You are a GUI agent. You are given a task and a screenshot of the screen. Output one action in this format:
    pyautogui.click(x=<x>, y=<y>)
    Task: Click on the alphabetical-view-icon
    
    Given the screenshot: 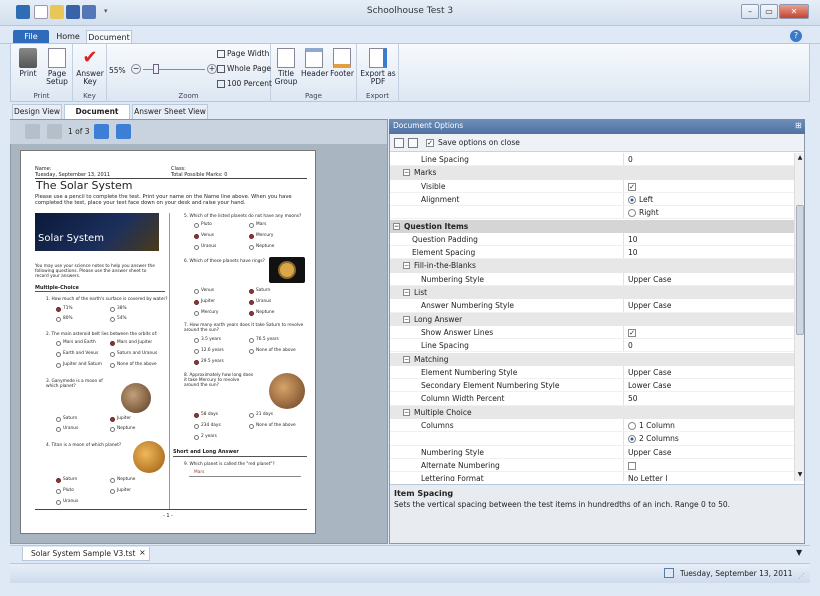 What is the action you would take?
    pyautogui.click(x=413, y=143)
    